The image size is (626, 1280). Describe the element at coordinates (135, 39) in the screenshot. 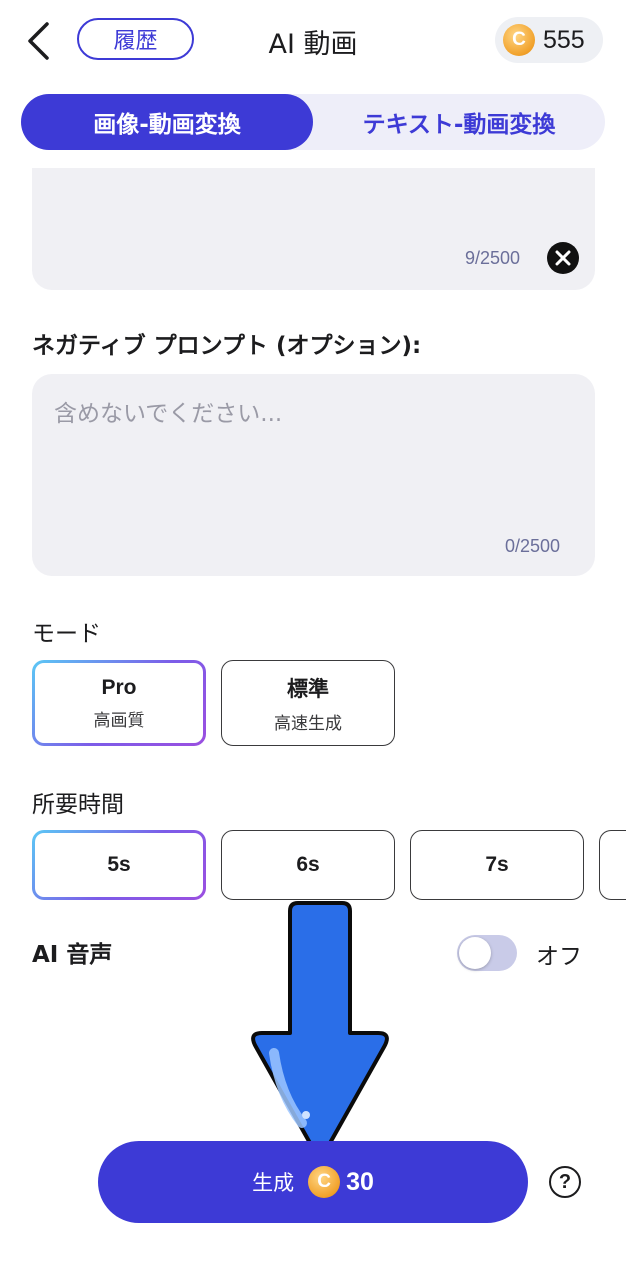

I see `history-button: 履歴` at that location.